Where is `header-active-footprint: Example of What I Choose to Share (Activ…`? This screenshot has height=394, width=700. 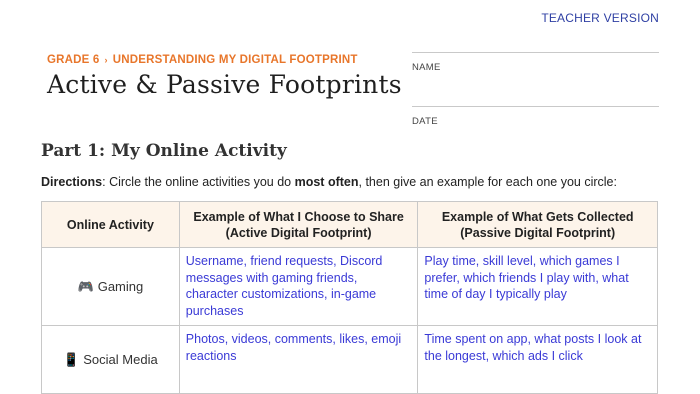 header-active-footprint: Example of What I Choose to Share (Activ… is located at coordinates (298, 224).